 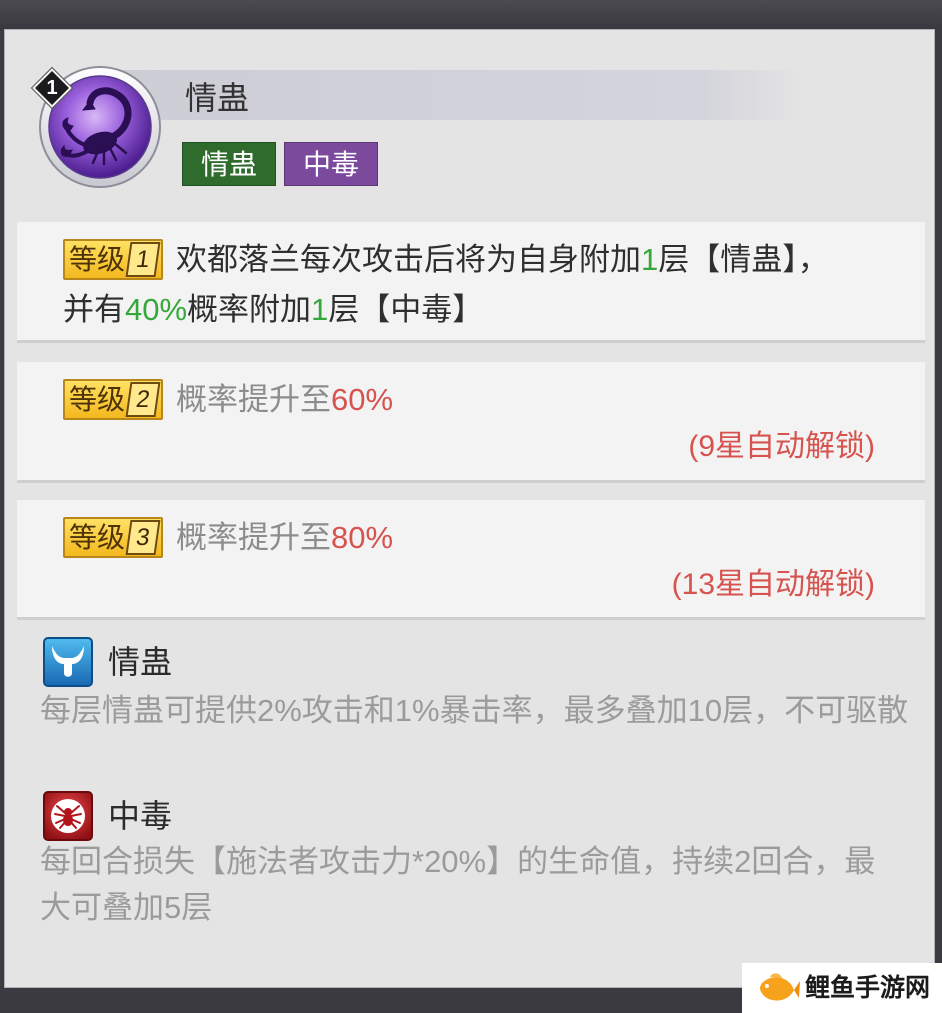 What do you see at coordinates (460, 400) in the screenshot?
I see `level-2-description: 等级 2 概率提升至60%` at bounding box center [460, 400].